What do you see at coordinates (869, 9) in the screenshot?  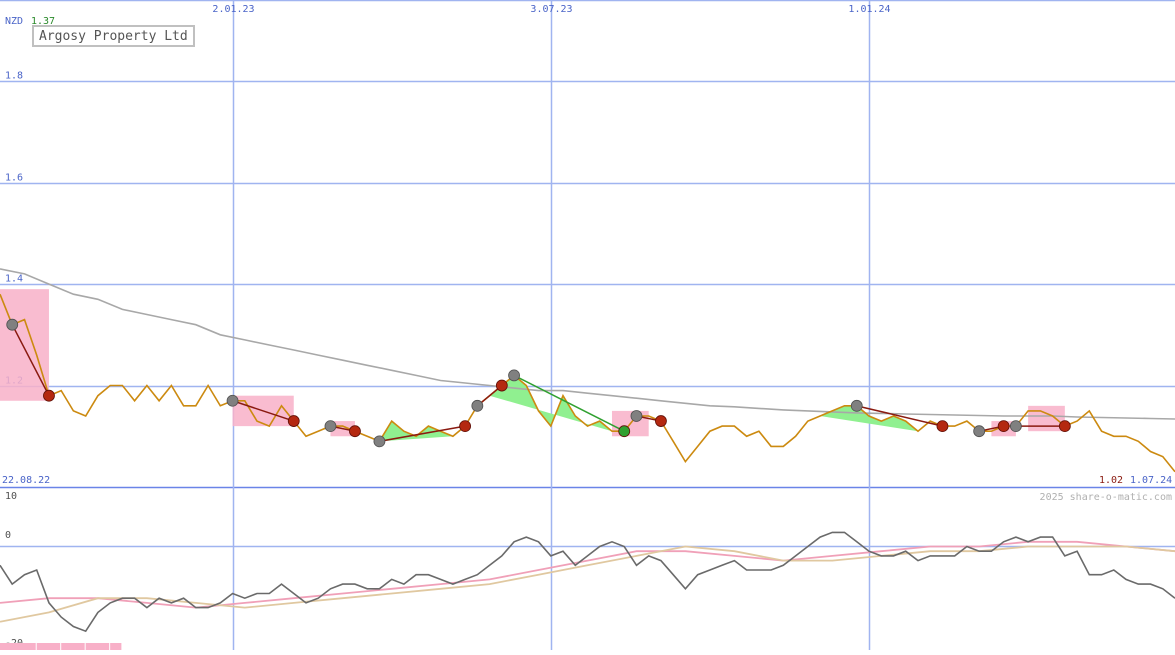 I see `x-tick-label: 1.01.24` at bounding box center [869, 9].